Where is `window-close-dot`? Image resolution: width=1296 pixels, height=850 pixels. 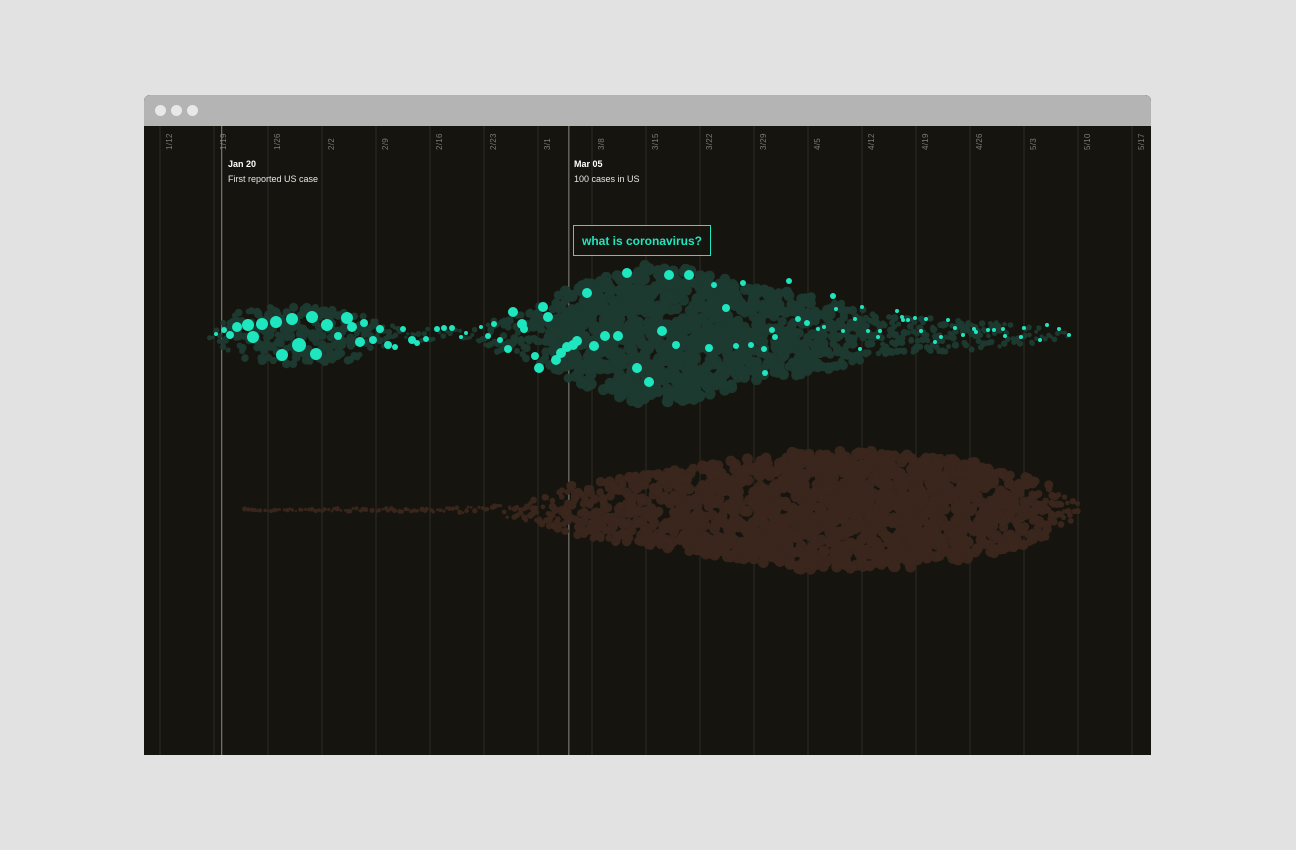 window-close-dot is located at coordinates (160, 110).